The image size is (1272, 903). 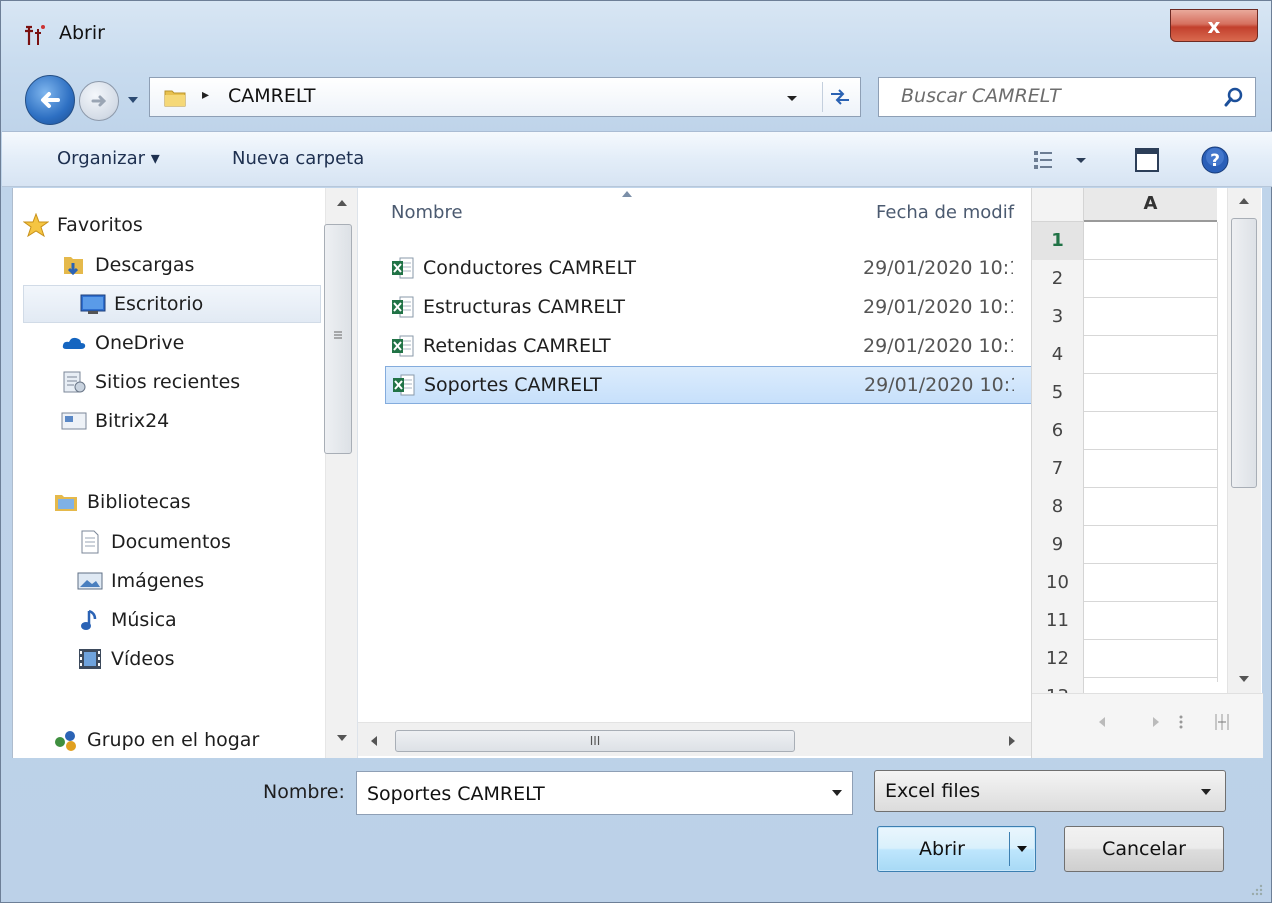 What do you see at coordinates (1058, 393) in the screenshot?
I see `grid-row-number: 5` at bounding box center [1058, 393].